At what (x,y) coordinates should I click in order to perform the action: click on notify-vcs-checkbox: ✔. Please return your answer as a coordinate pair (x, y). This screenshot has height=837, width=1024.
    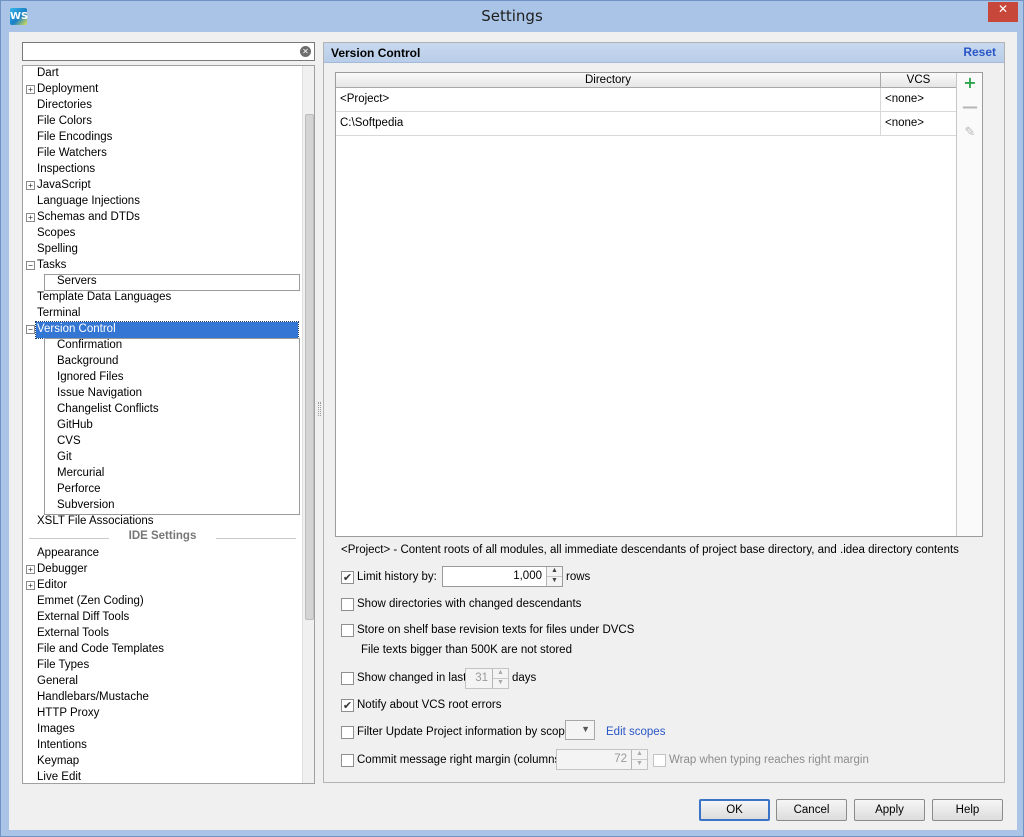
    Looking at the image, I should click on (347, 705).